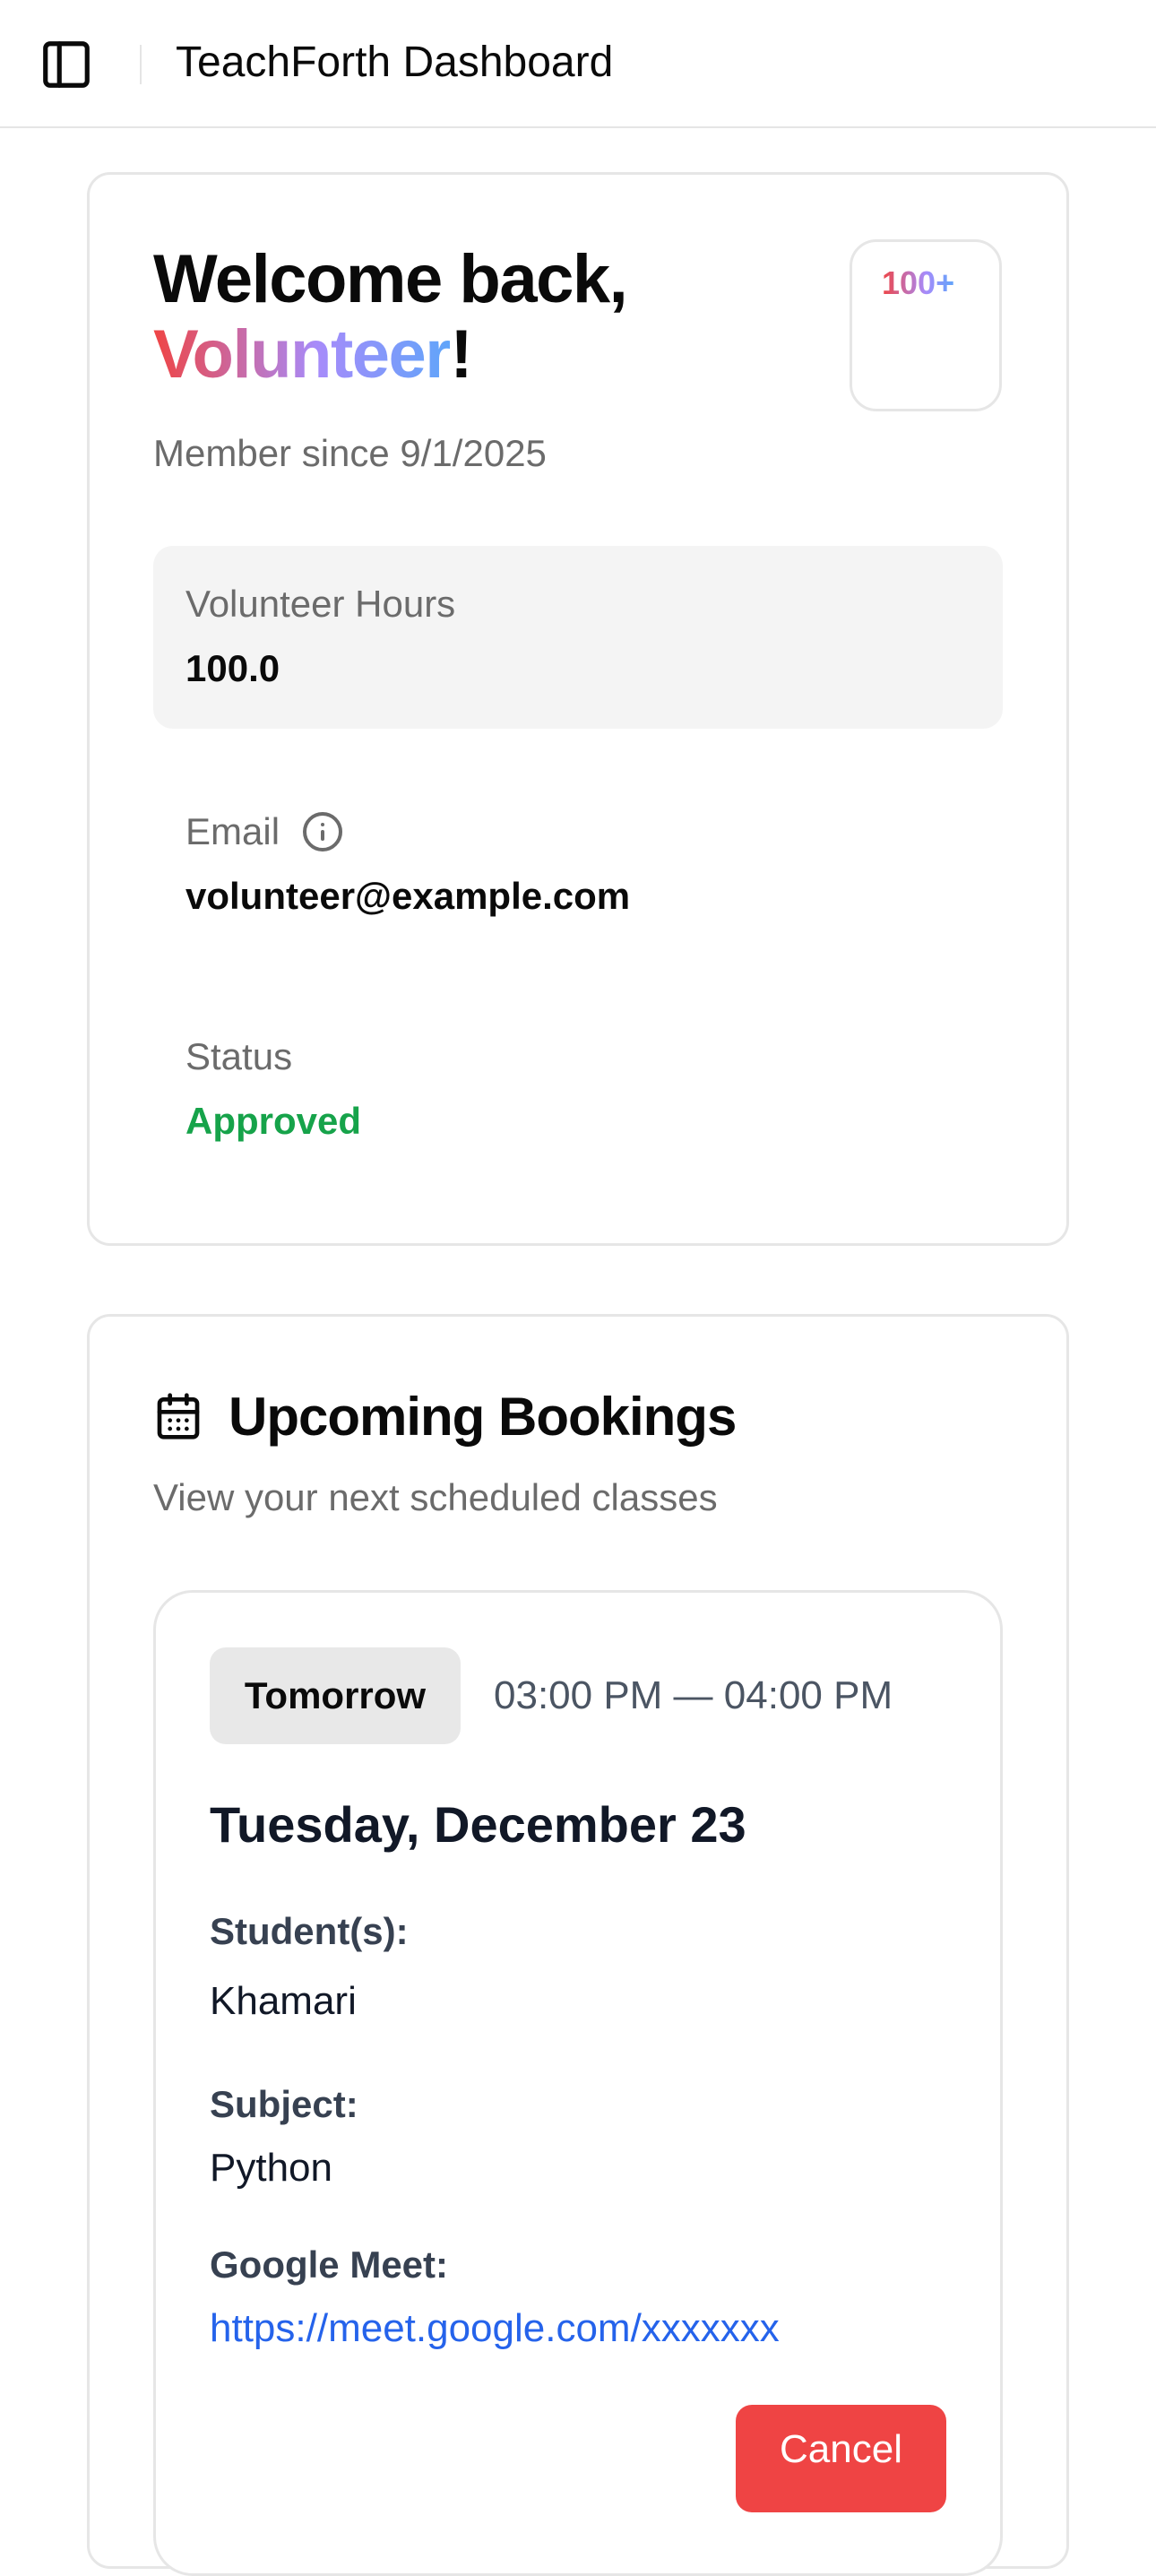 This screenshot has width=1156, height=2576. Describe the element at coordinates (329, 2264) in the screenshot. I see `meet-label: Google Meet:` at that location.